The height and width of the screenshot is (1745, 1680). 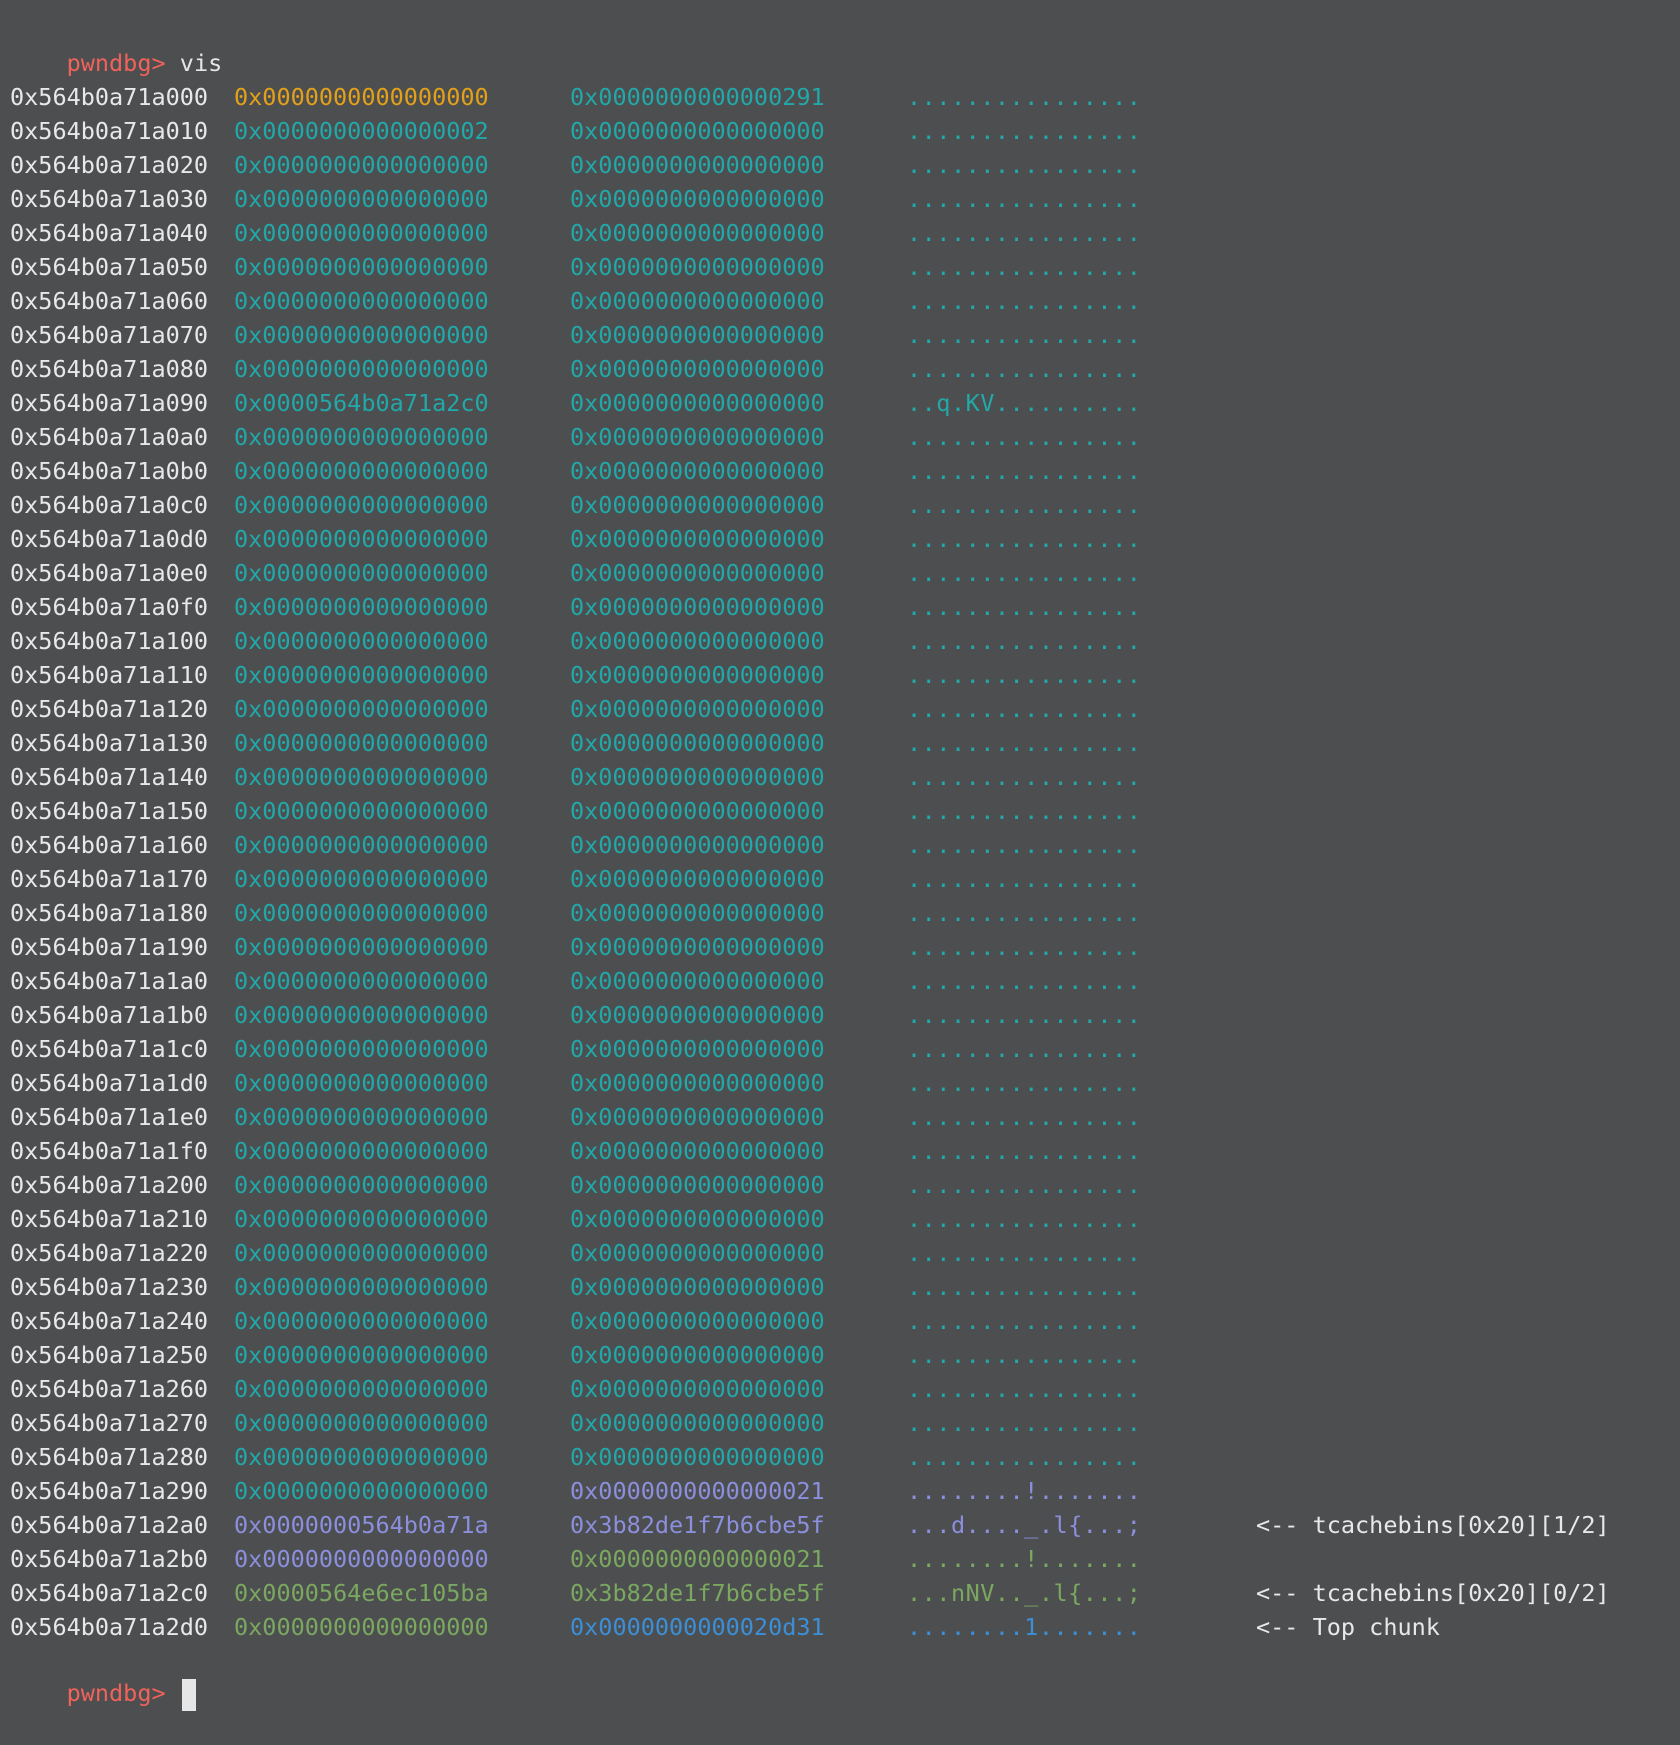 I want to click on row-address: 0x564b0a71a110, so click(x=109, y=675).